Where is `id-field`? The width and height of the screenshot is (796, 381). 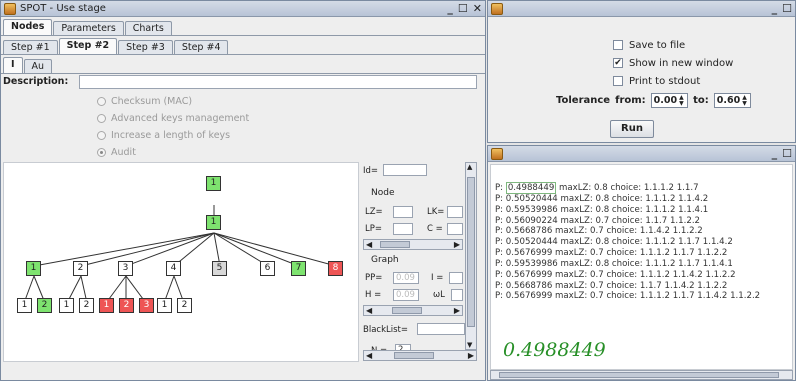 id-field is located at coordinates (405, 170).